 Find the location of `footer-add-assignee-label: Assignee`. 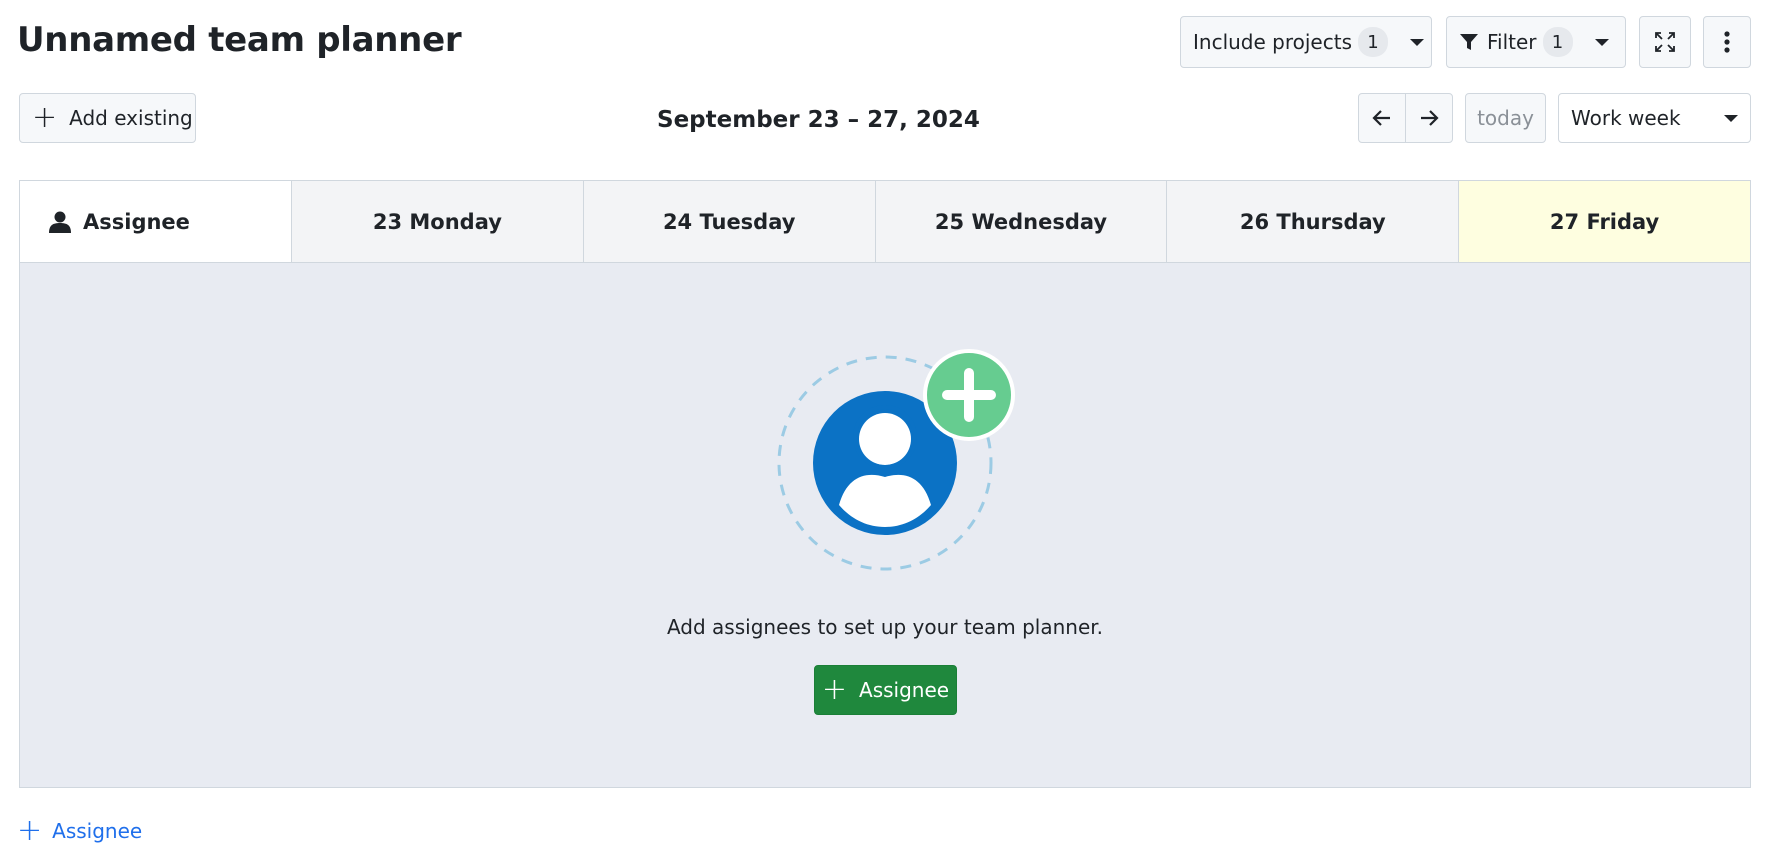

footer-add-assignee-label: Assignee is located at coordinates (97, 831).